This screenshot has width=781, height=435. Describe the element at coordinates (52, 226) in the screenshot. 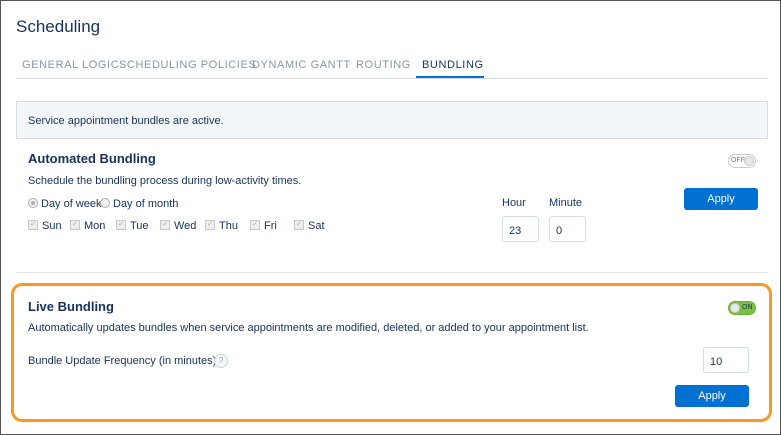

I see `day-label: Sun` at that location.